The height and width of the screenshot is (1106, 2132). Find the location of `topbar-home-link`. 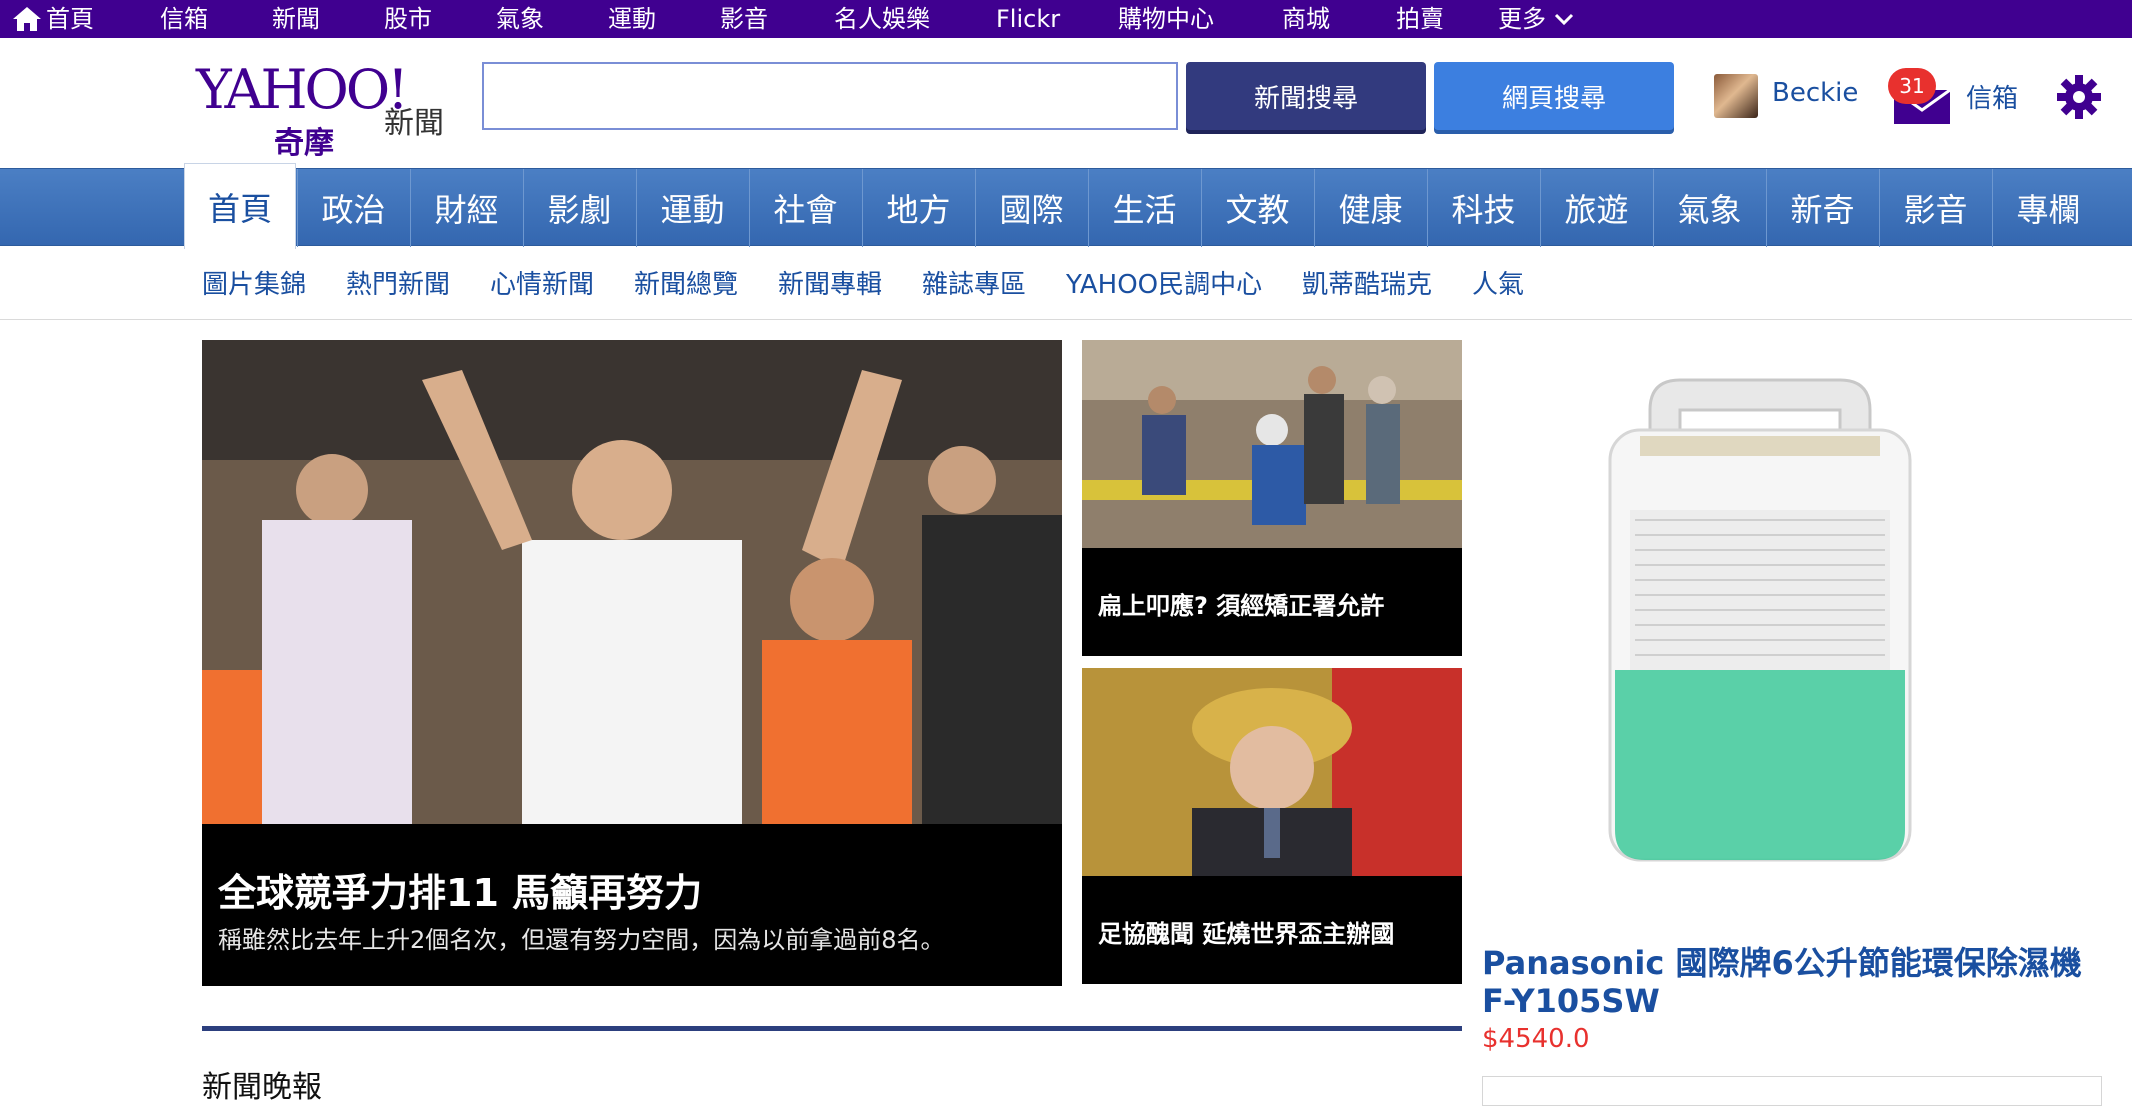

topbar-home-link is located at coordinates (27, 19).